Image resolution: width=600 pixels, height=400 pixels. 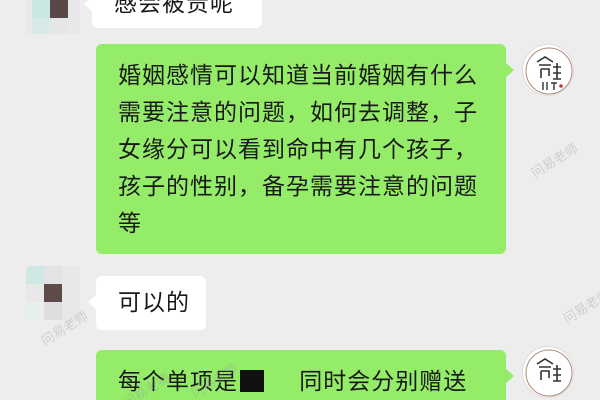 I want to click on message-bubble-received: 感会被贵呢, so click(x=173, y=14).